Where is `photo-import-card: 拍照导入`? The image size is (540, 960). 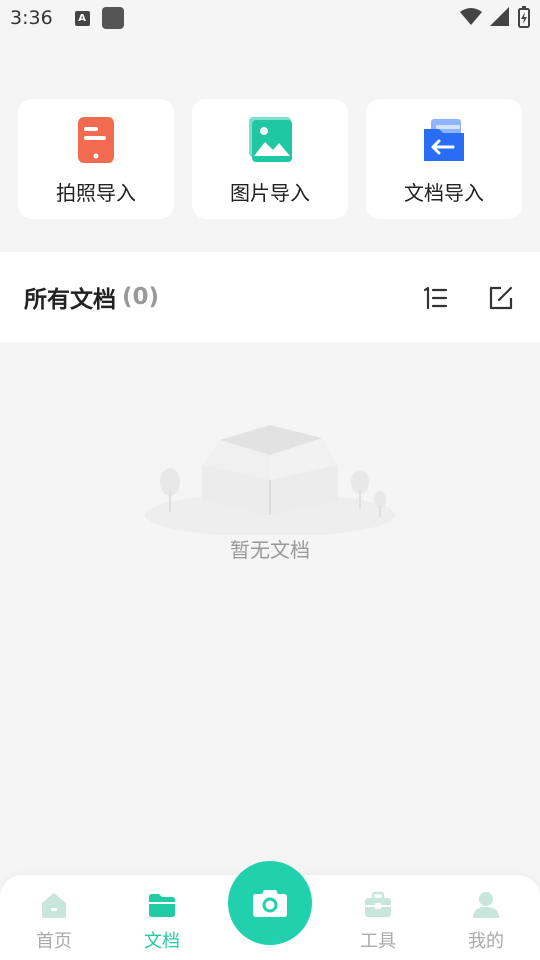 photo-import-card: 拍照导入 is located at coordinates (96, 159).